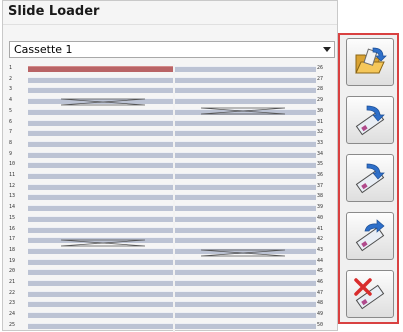  I want to click on slot-number-left: 12, so click(12, 185).